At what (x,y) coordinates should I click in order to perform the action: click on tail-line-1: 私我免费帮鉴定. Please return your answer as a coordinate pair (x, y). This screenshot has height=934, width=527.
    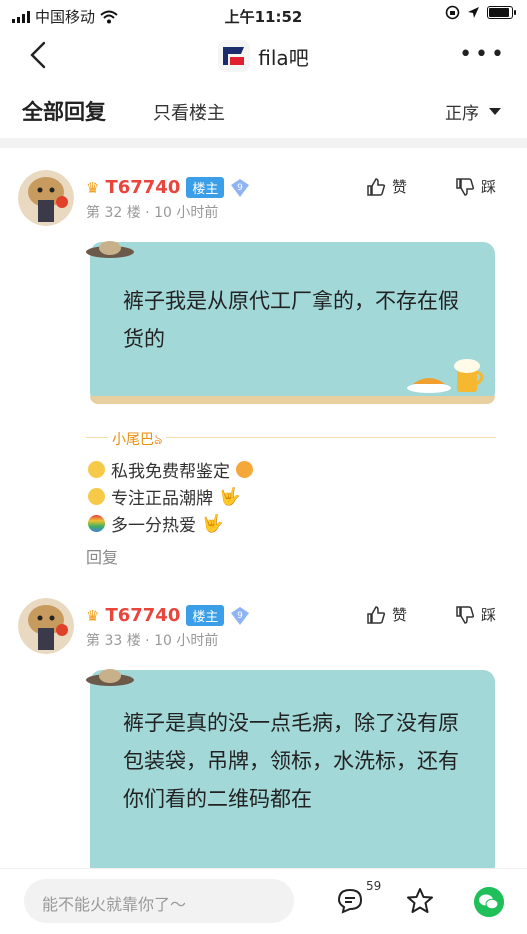
    Looking at the image, I should click on (170, 469).